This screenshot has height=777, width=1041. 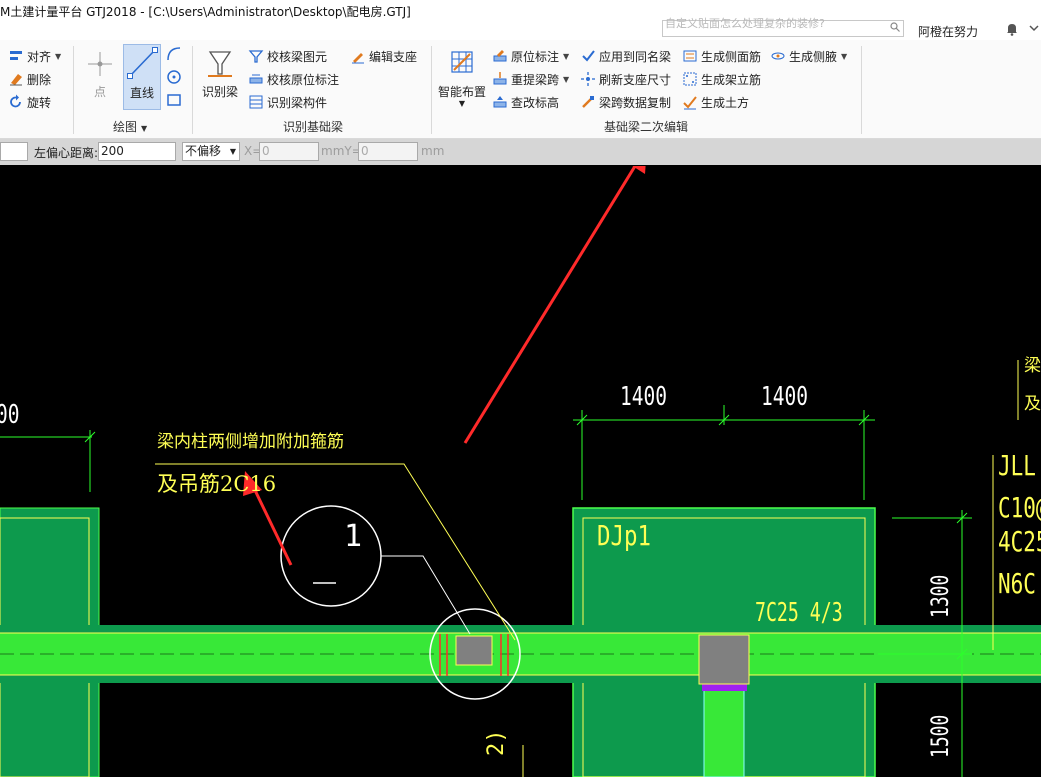 What do you see at coordinates (461, 92) in the screenshot?
I see `smart-layout-label: 智能布置` at bounding box center [461, 92].